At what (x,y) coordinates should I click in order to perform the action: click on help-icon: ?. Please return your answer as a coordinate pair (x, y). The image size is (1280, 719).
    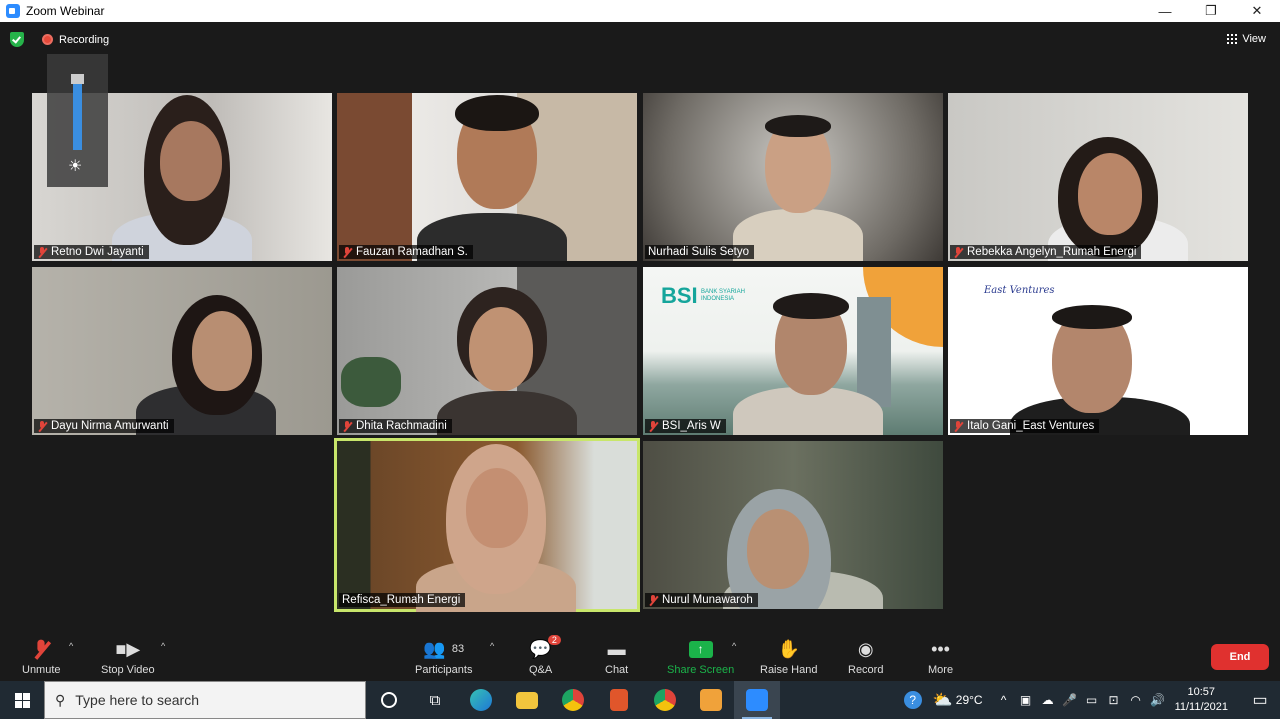
    Looking at the image, I should click on (913, 700).